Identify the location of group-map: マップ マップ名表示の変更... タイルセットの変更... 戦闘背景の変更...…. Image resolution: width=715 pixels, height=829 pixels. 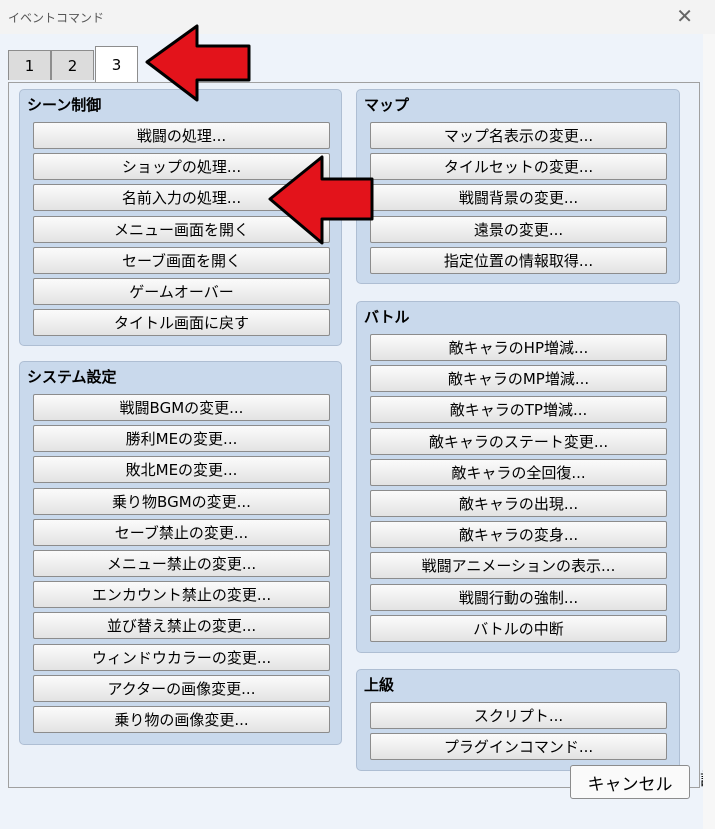
(518, 186).